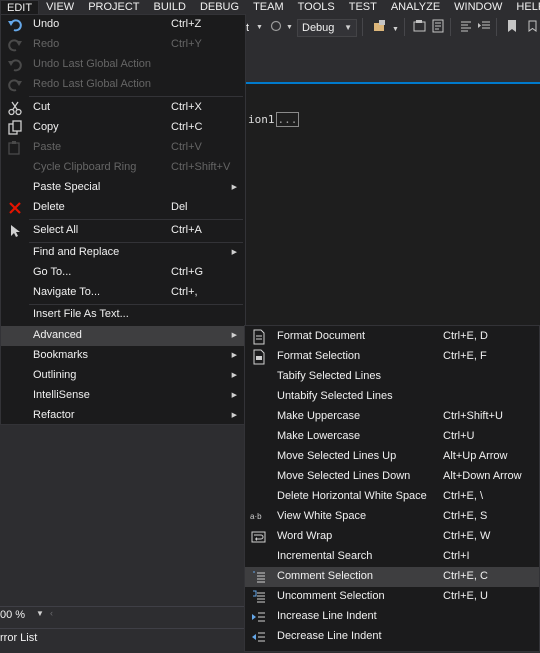 The width and height of the screenshot is (540, 653). What do you see at coordinates (532, 26) in the screenshot?
I see `bookmark-prev-icon` at bounding box center [532, 26].